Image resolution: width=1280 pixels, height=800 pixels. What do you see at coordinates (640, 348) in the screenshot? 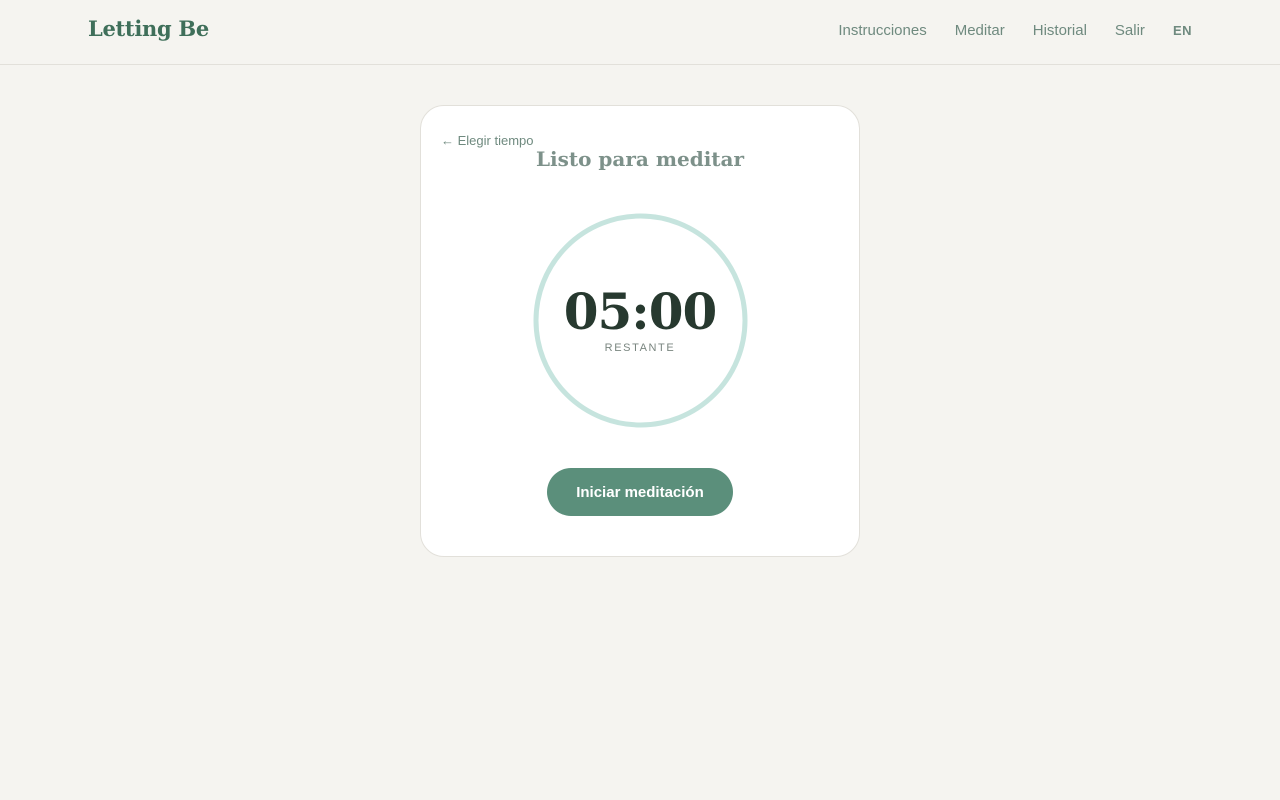
I see `timer-remaining-label: RESTANTE` at bounding box center [640, 348].